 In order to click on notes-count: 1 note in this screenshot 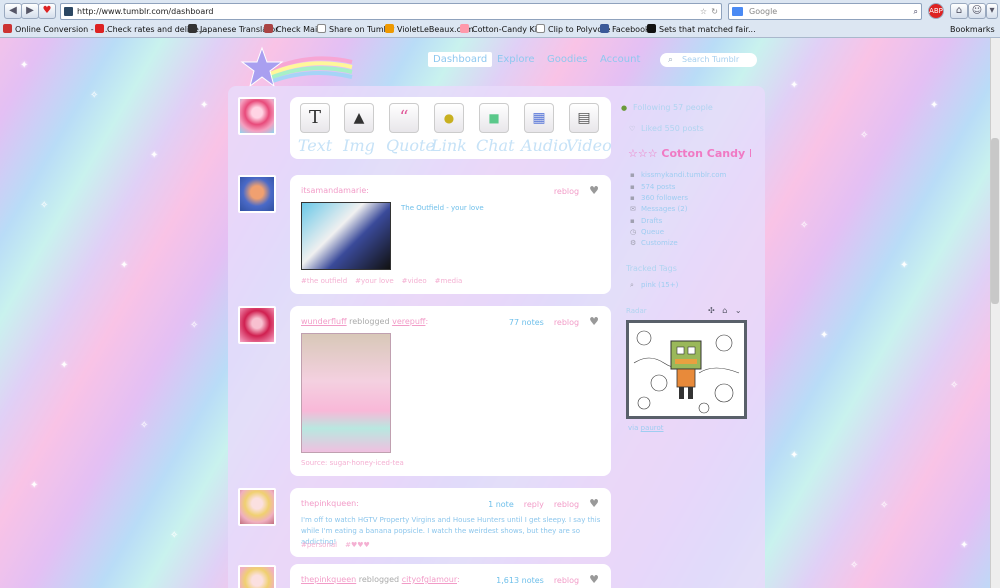, I will do `click(501, 504)`.